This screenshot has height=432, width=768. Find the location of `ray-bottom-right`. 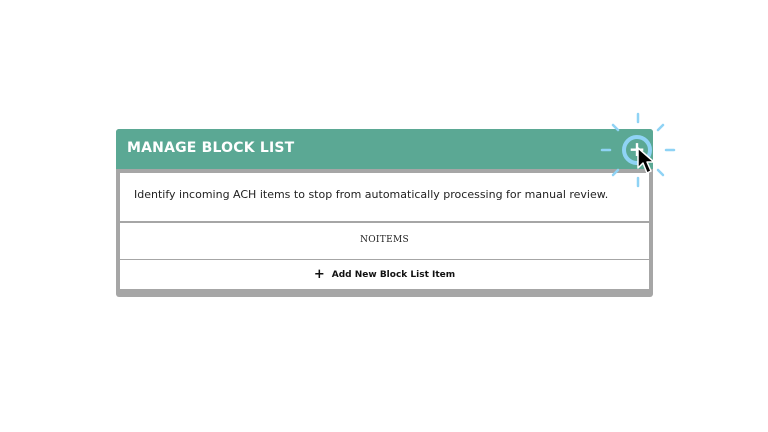

ray-bottom-right is located at coordinates (660, 172).